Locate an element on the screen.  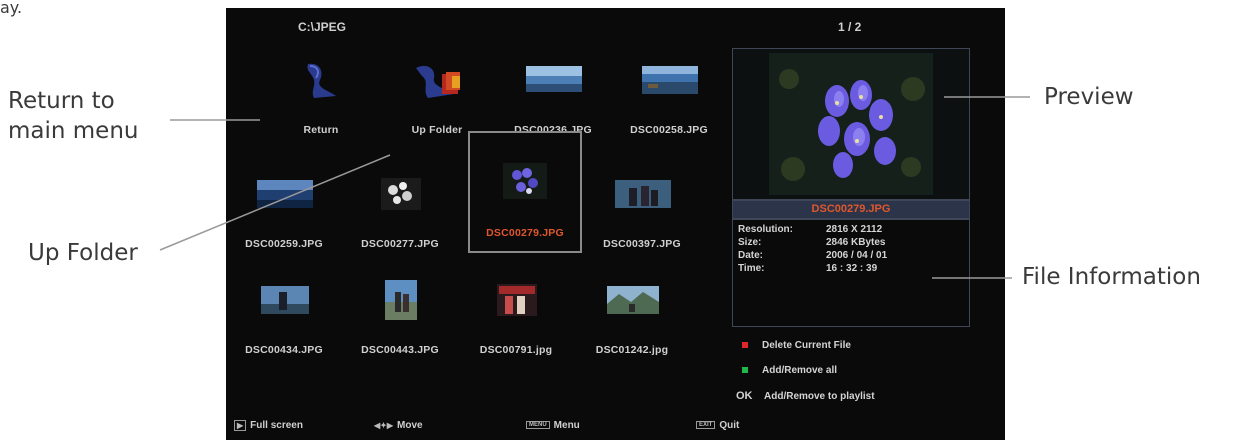
up-folder-leader-line is located at coordinates (275, 202).